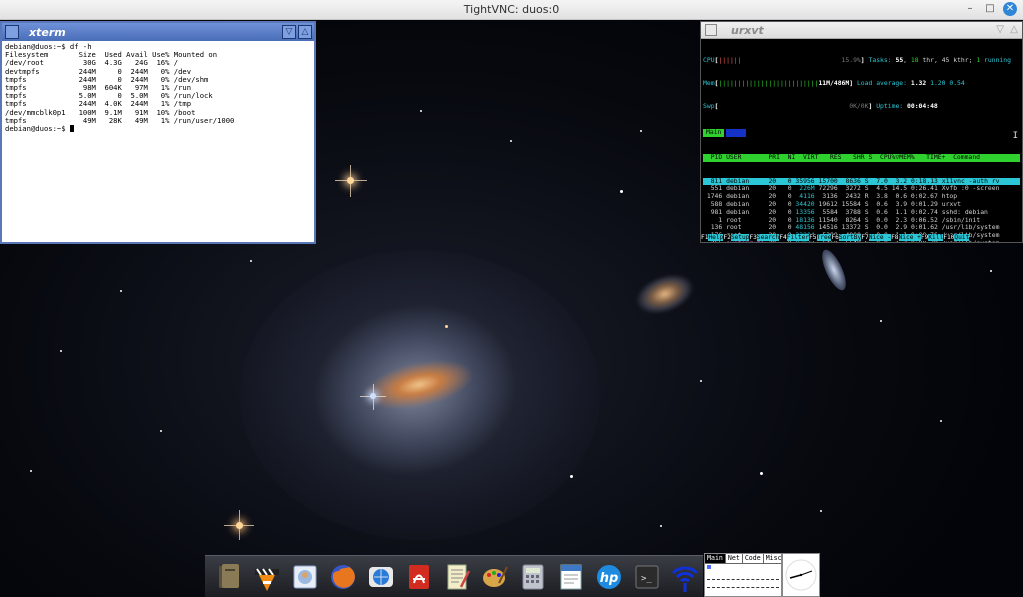 The image size is (1023, 597). What do you see at coordinates (970, 188) in the screenshot?
I see `process-cmd: Xvfb :0 -screen` at bounding box center [970, 188].